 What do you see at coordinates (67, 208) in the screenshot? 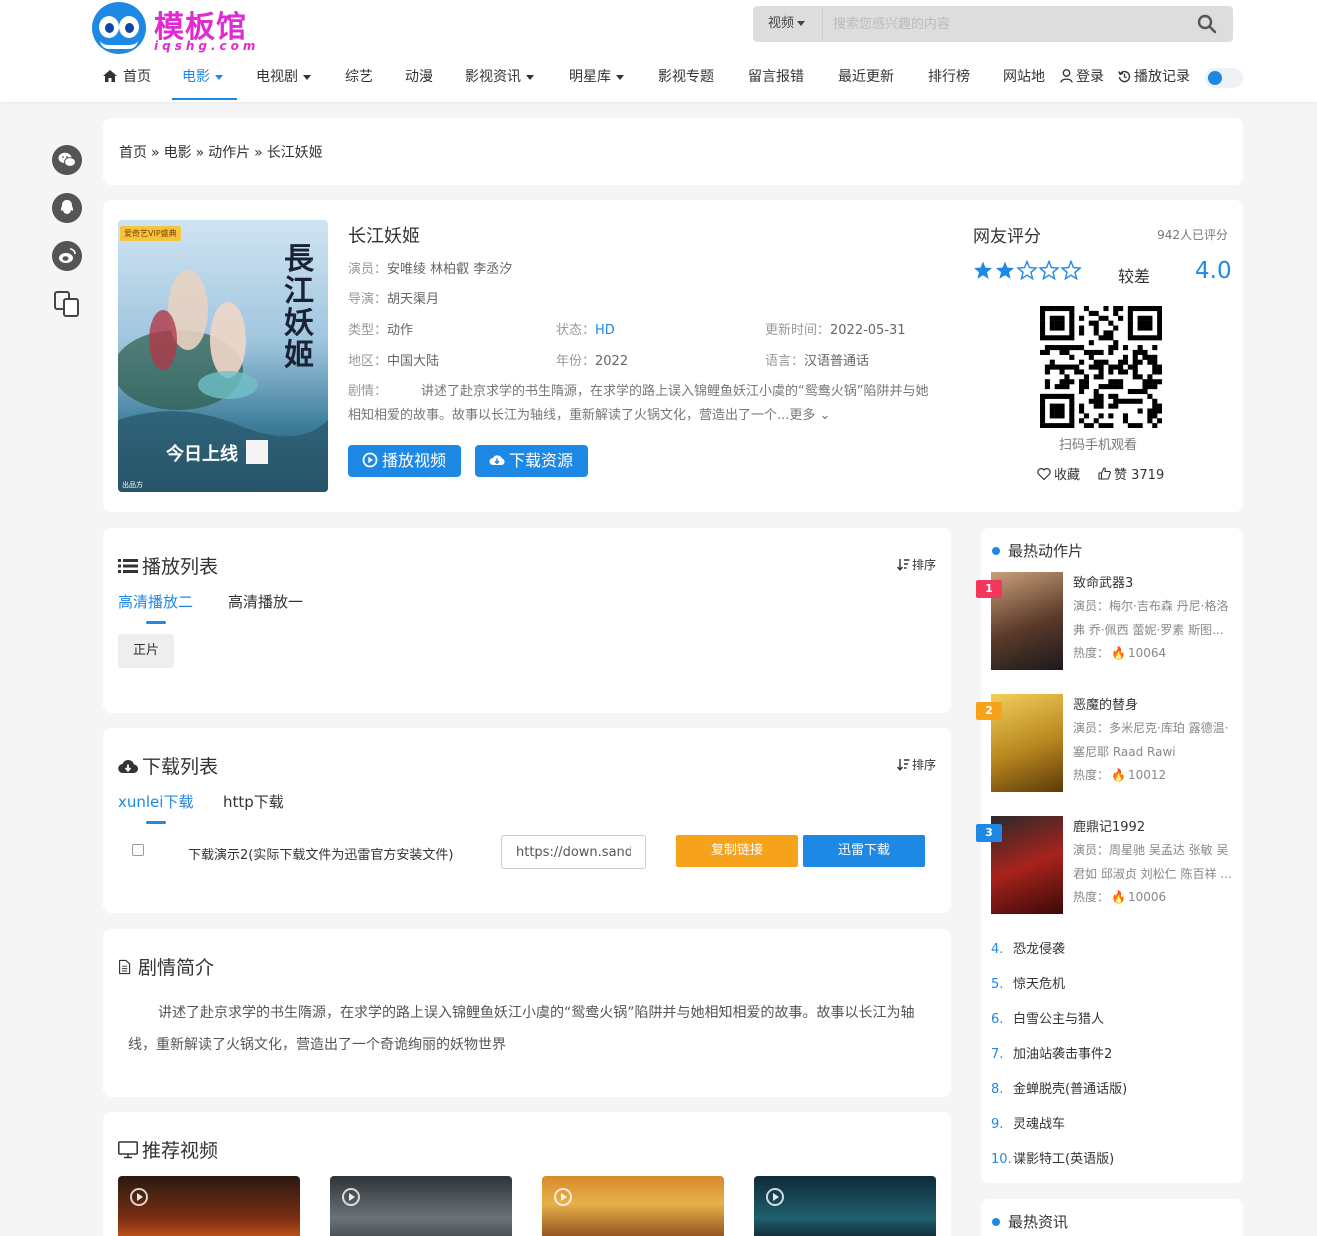
I see `qq-icon` at bounding box center [67, 208].